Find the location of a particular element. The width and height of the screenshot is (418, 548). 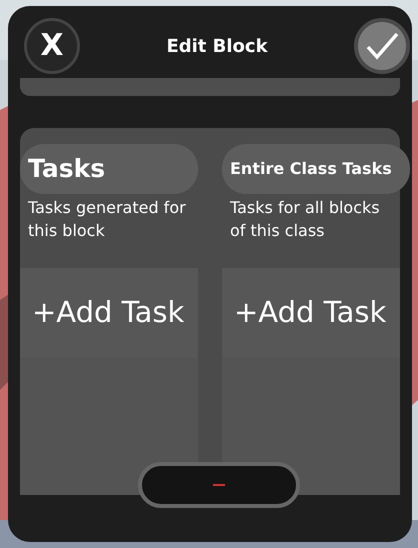

dash-icon is located at coordinates (219, 485).